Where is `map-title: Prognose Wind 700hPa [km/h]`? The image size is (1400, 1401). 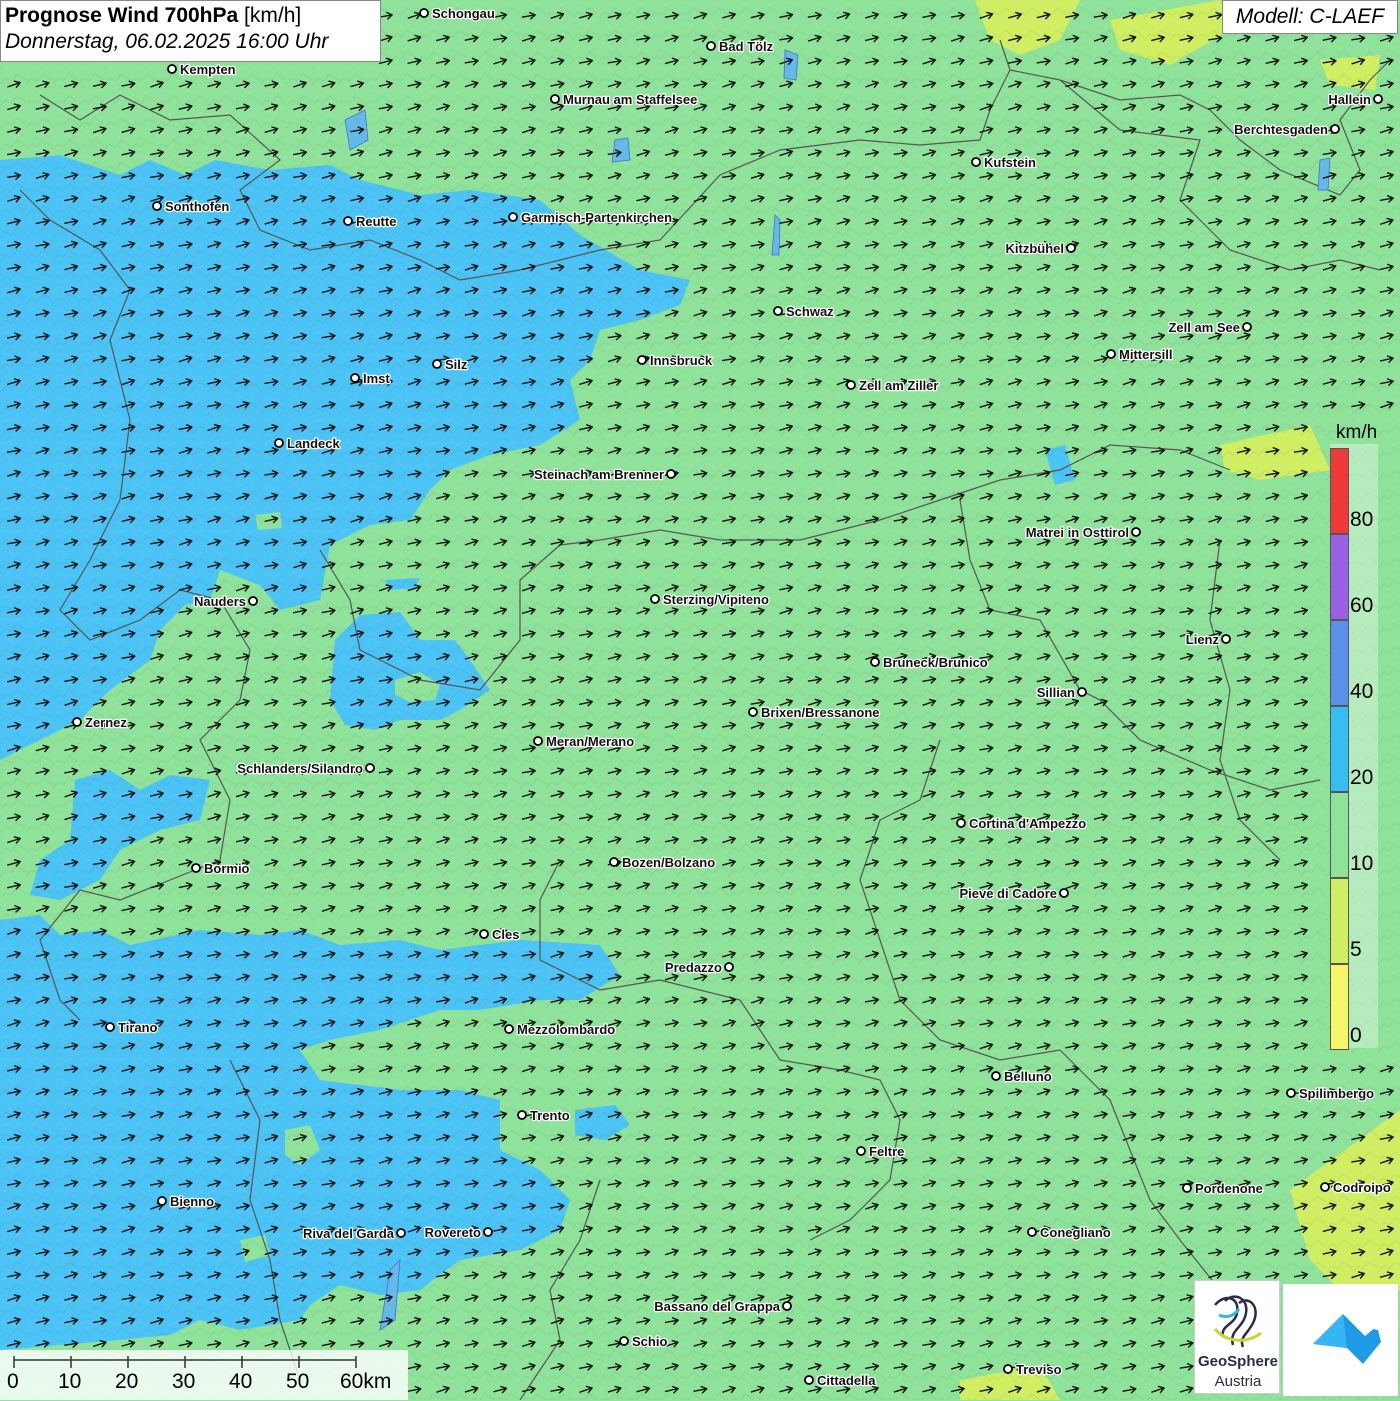
map-title: Prognose Wind 700hPa [km/h] is located at coordinates (190, 16).